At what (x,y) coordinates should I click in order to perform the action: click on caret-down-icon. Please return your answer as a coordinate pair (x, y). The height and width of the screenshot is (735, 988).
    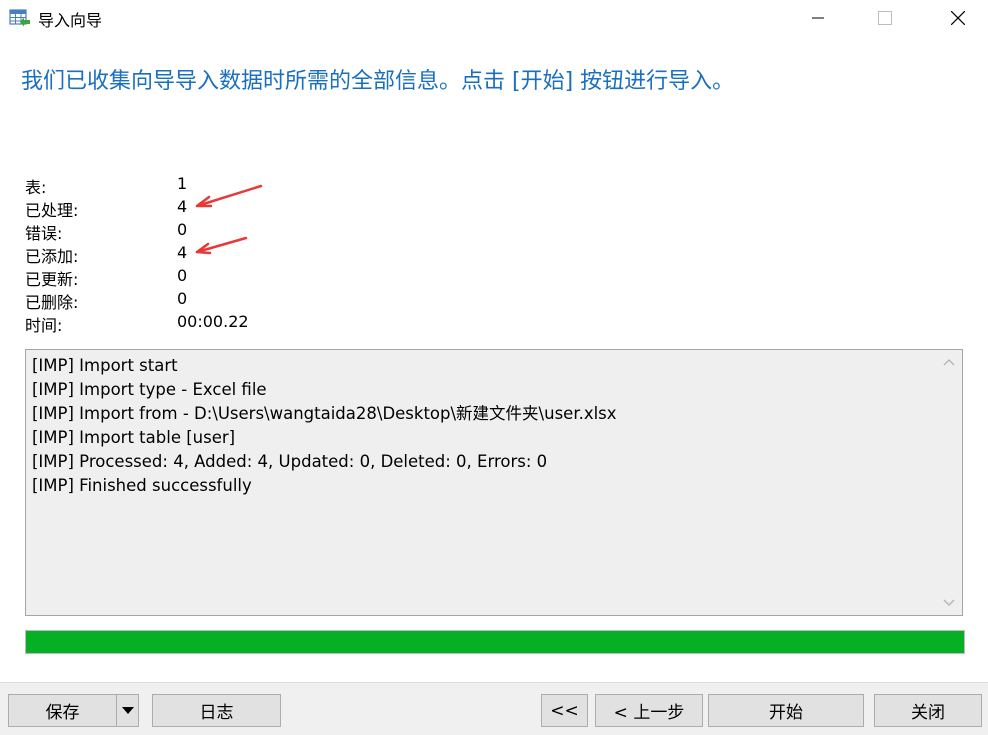
    Looking at the image, I should click on (127, 710).